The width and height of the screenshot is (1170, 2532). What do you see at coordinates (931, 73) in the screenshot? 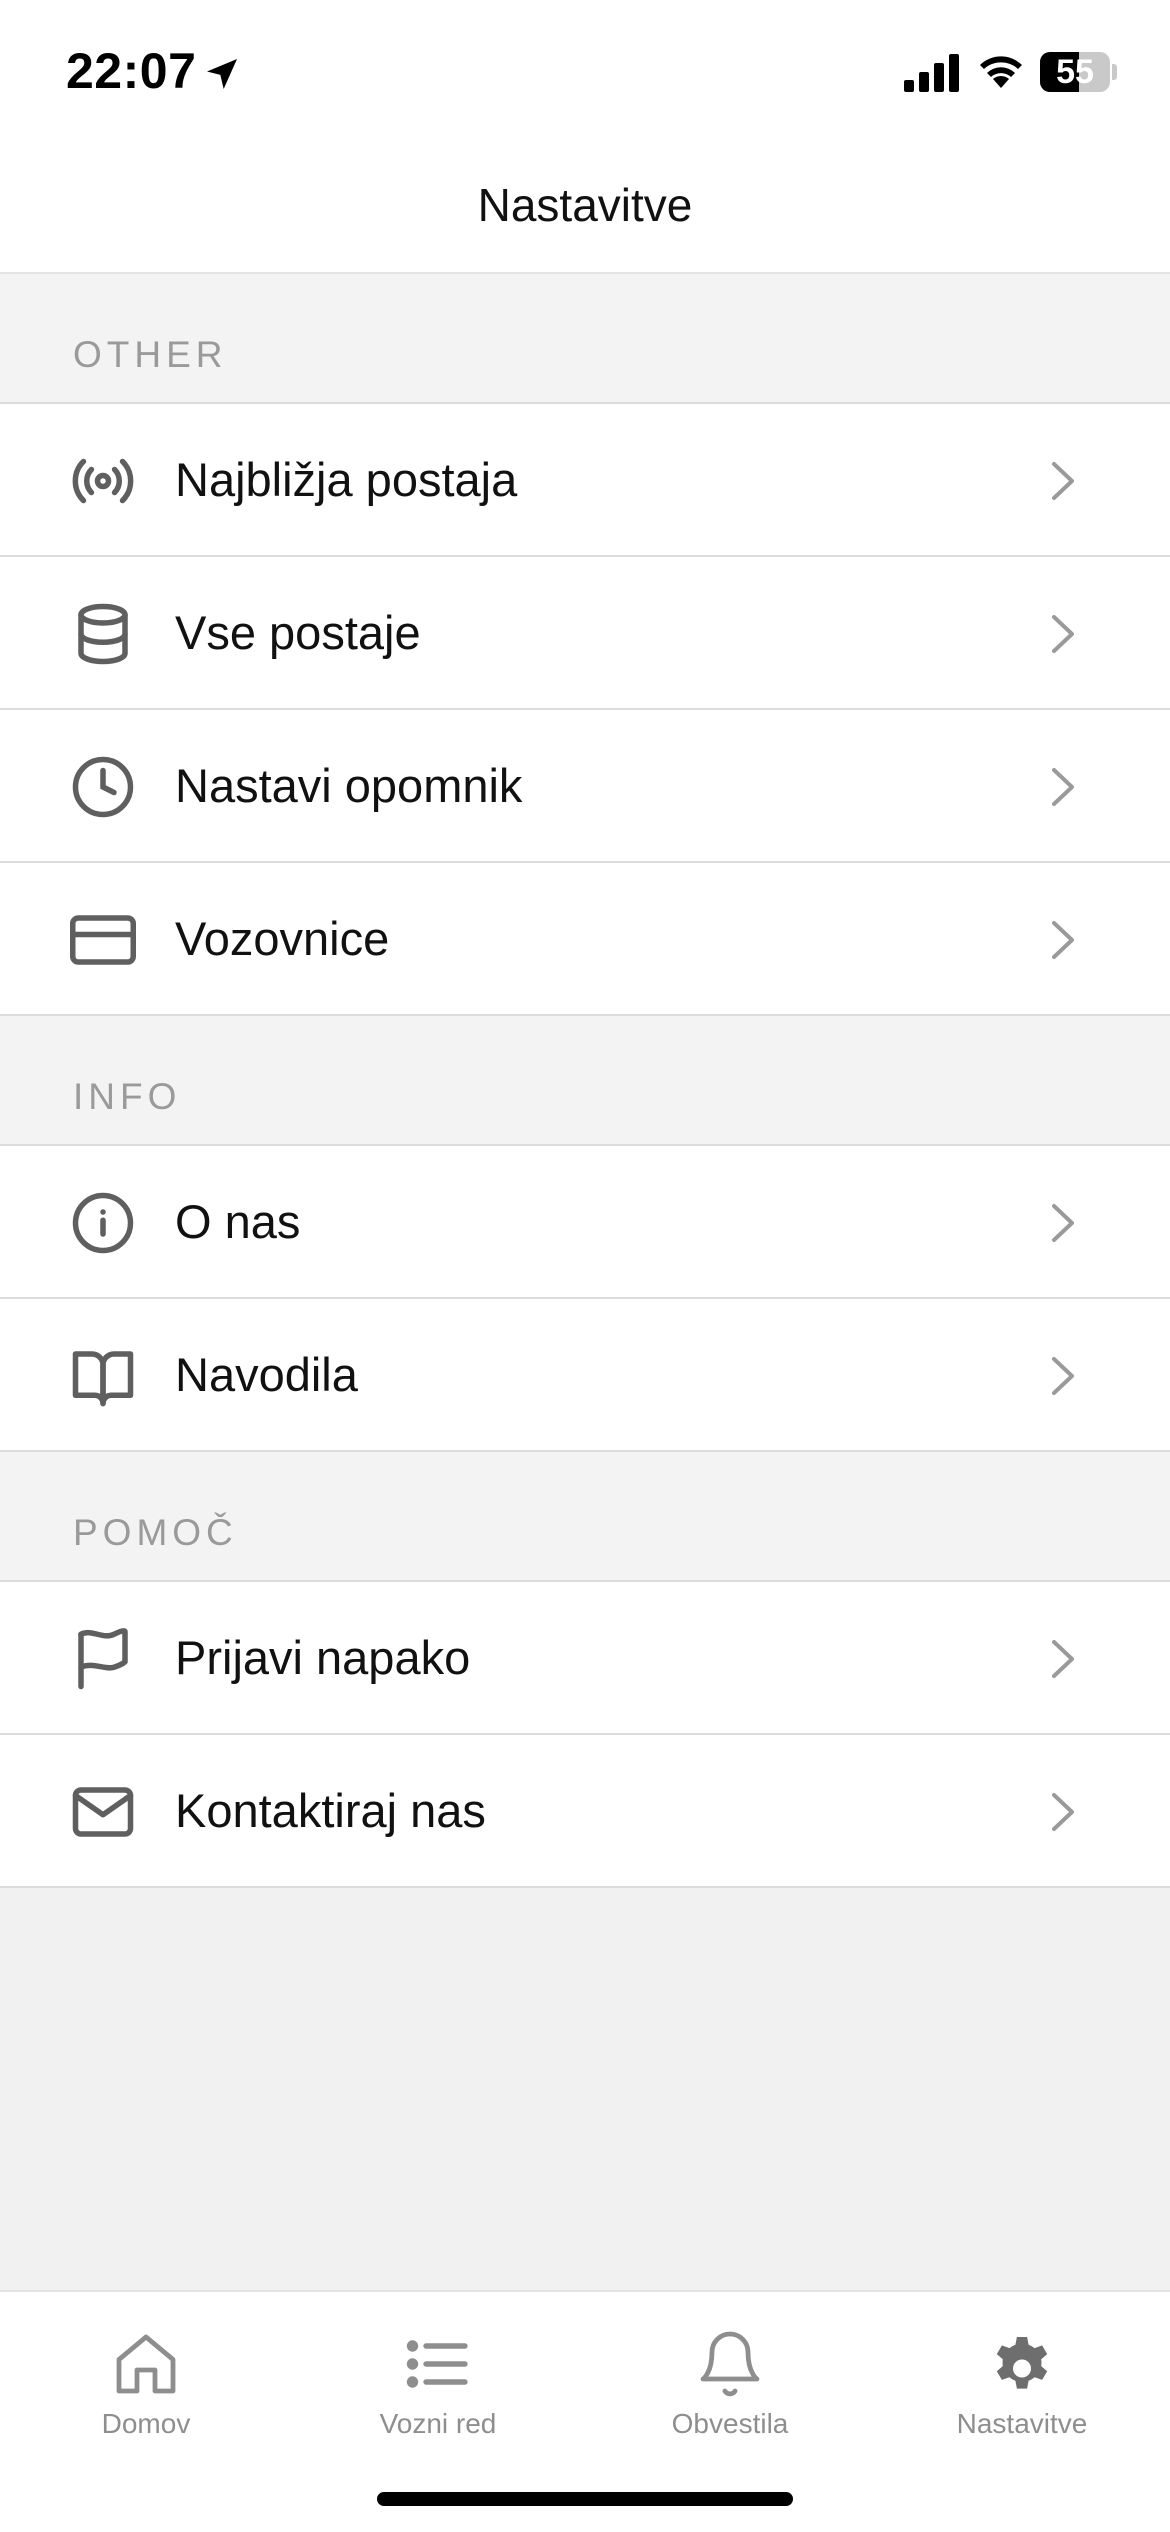
I see `cellular-signal-icon` at bounding box center [931, 73].